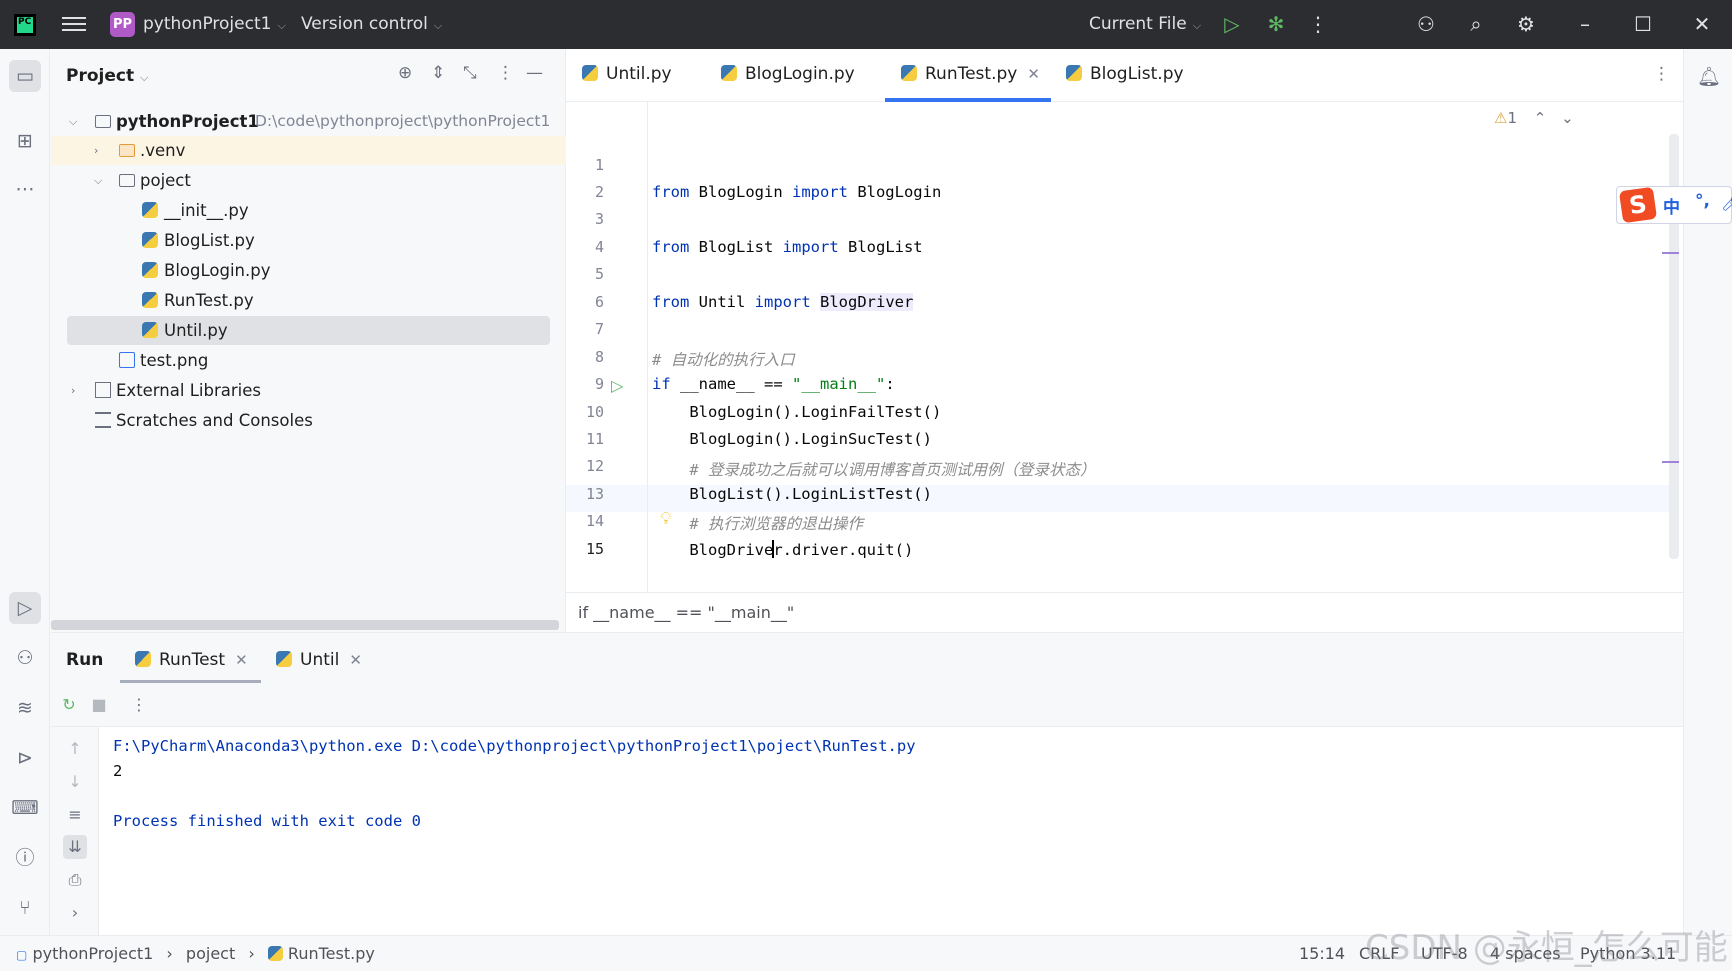 The image size is (1732, 971). I want to click on minimize-icon: –, so click(1585, 24).